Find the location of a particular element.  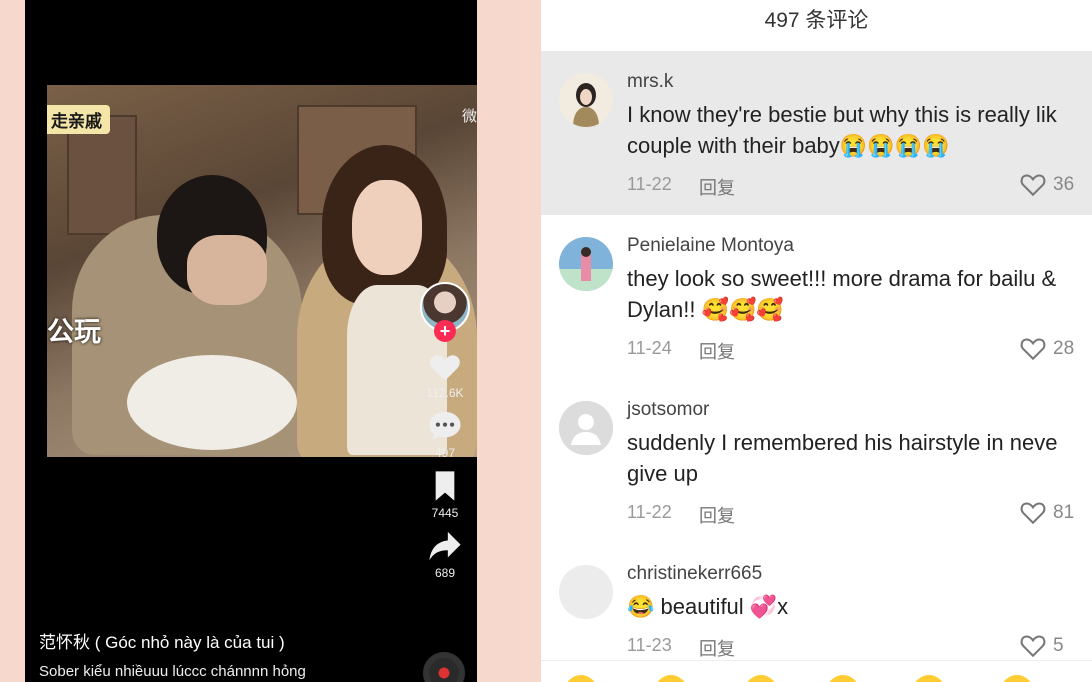

weibo-watermark: 微 is located at coordinates (469, 116).